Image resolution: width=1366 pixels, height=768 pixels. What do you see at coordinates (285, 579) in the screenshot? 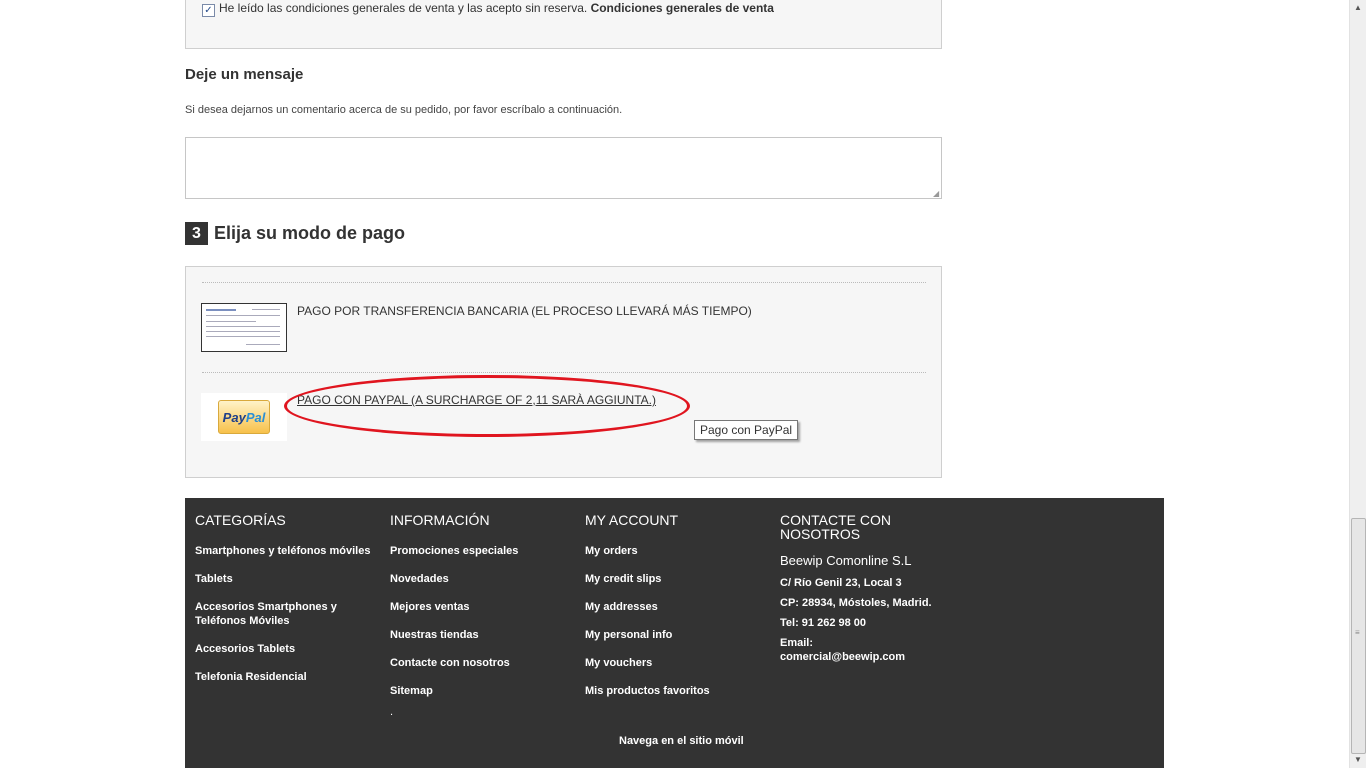
I see `category-link: Tablets` at bounding box center [285, 579].